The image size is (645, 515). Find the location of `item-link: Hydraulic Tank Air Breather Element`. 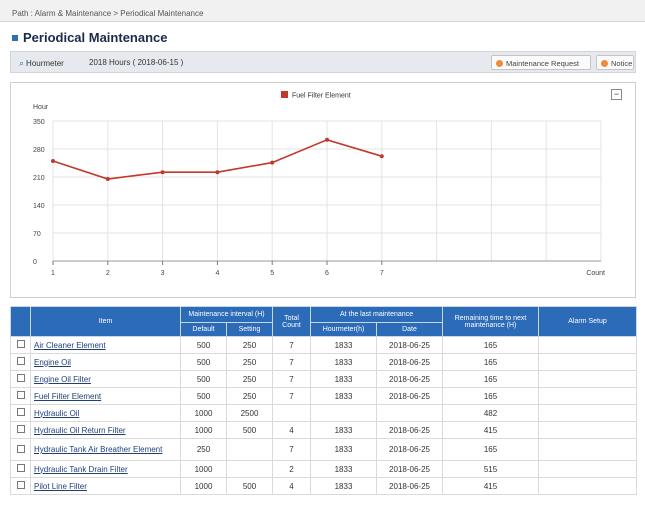

item-link: Hydraulic Tank Air Breather Element is located at coordinates (98, 449).